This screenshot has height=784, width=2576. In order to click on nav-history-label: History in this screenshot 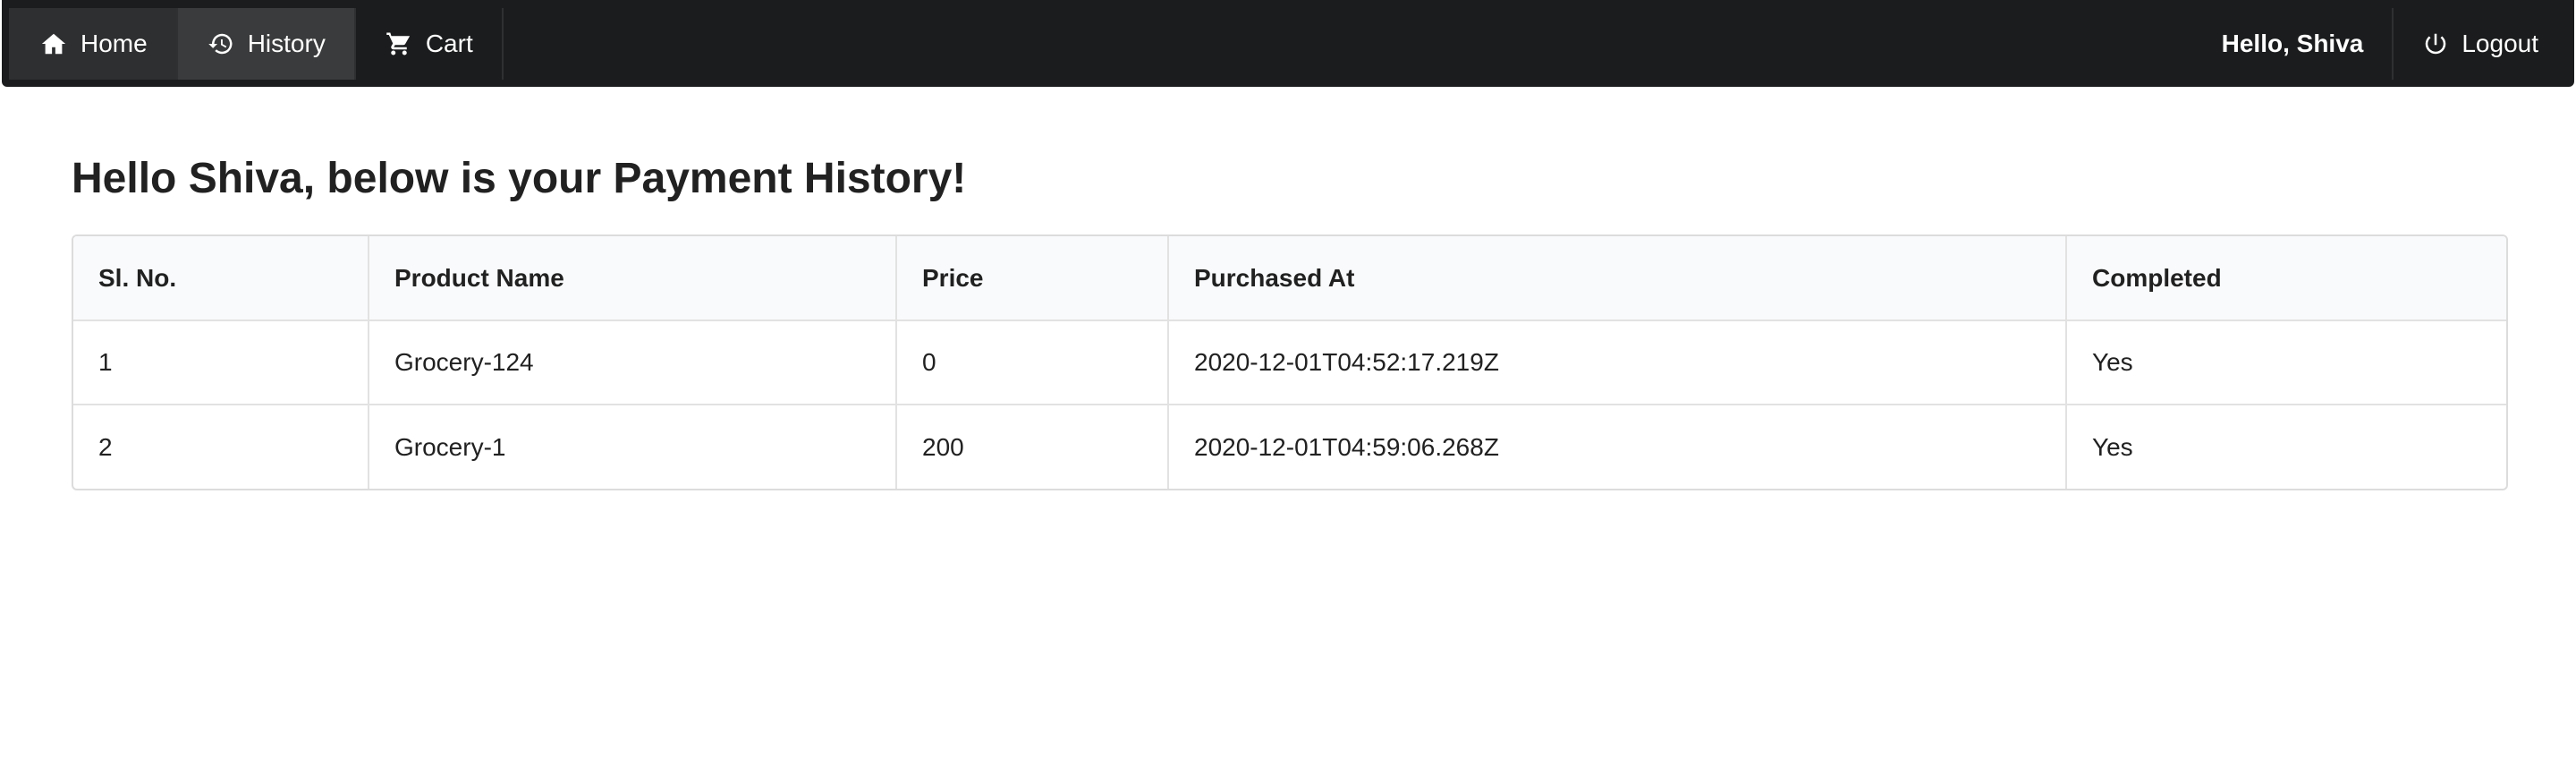, I will do `click(286, 43)`.